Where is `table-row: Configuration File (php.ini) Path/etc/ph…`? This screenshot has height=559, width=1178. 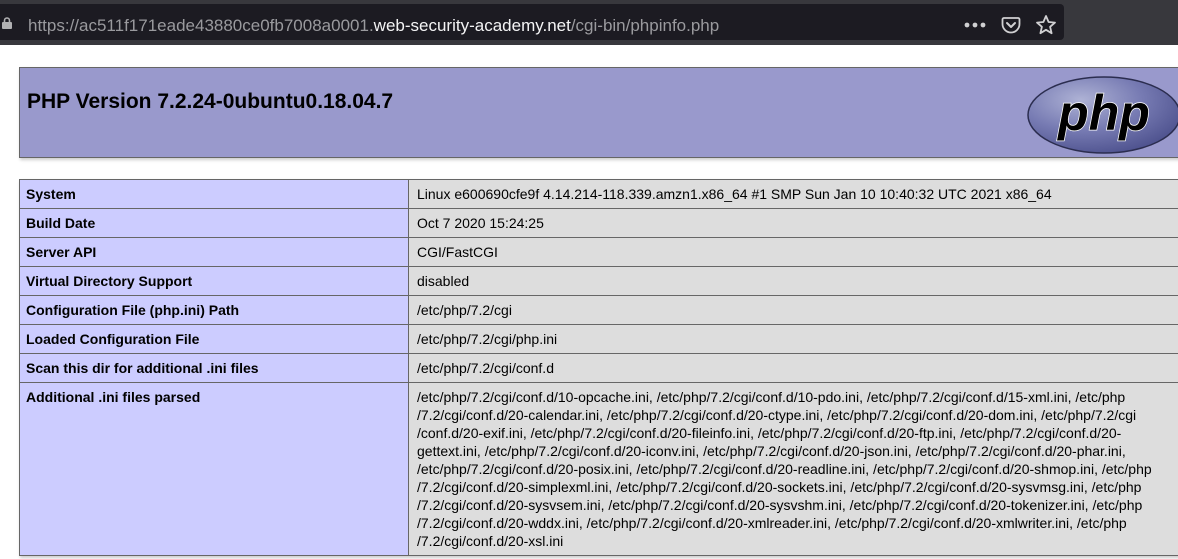 table-row: Configuration File (php.ini) Path/etc/ph… is located at coordinates (598, 310).